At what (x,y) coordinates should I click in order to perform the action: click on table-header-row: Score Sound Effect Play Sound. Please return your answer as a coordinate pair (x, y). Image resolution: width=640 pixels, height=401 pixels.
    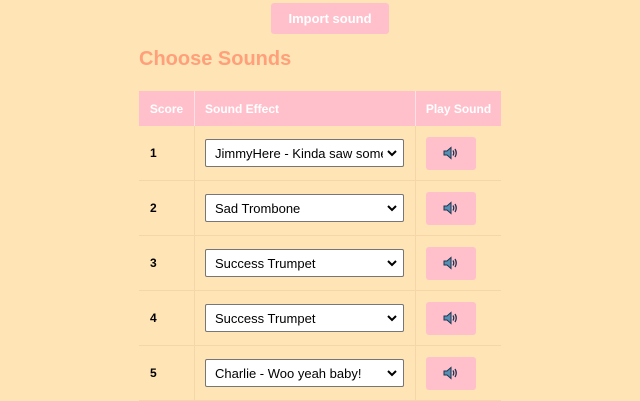
    Looking at the image, I should click on (320, 108).